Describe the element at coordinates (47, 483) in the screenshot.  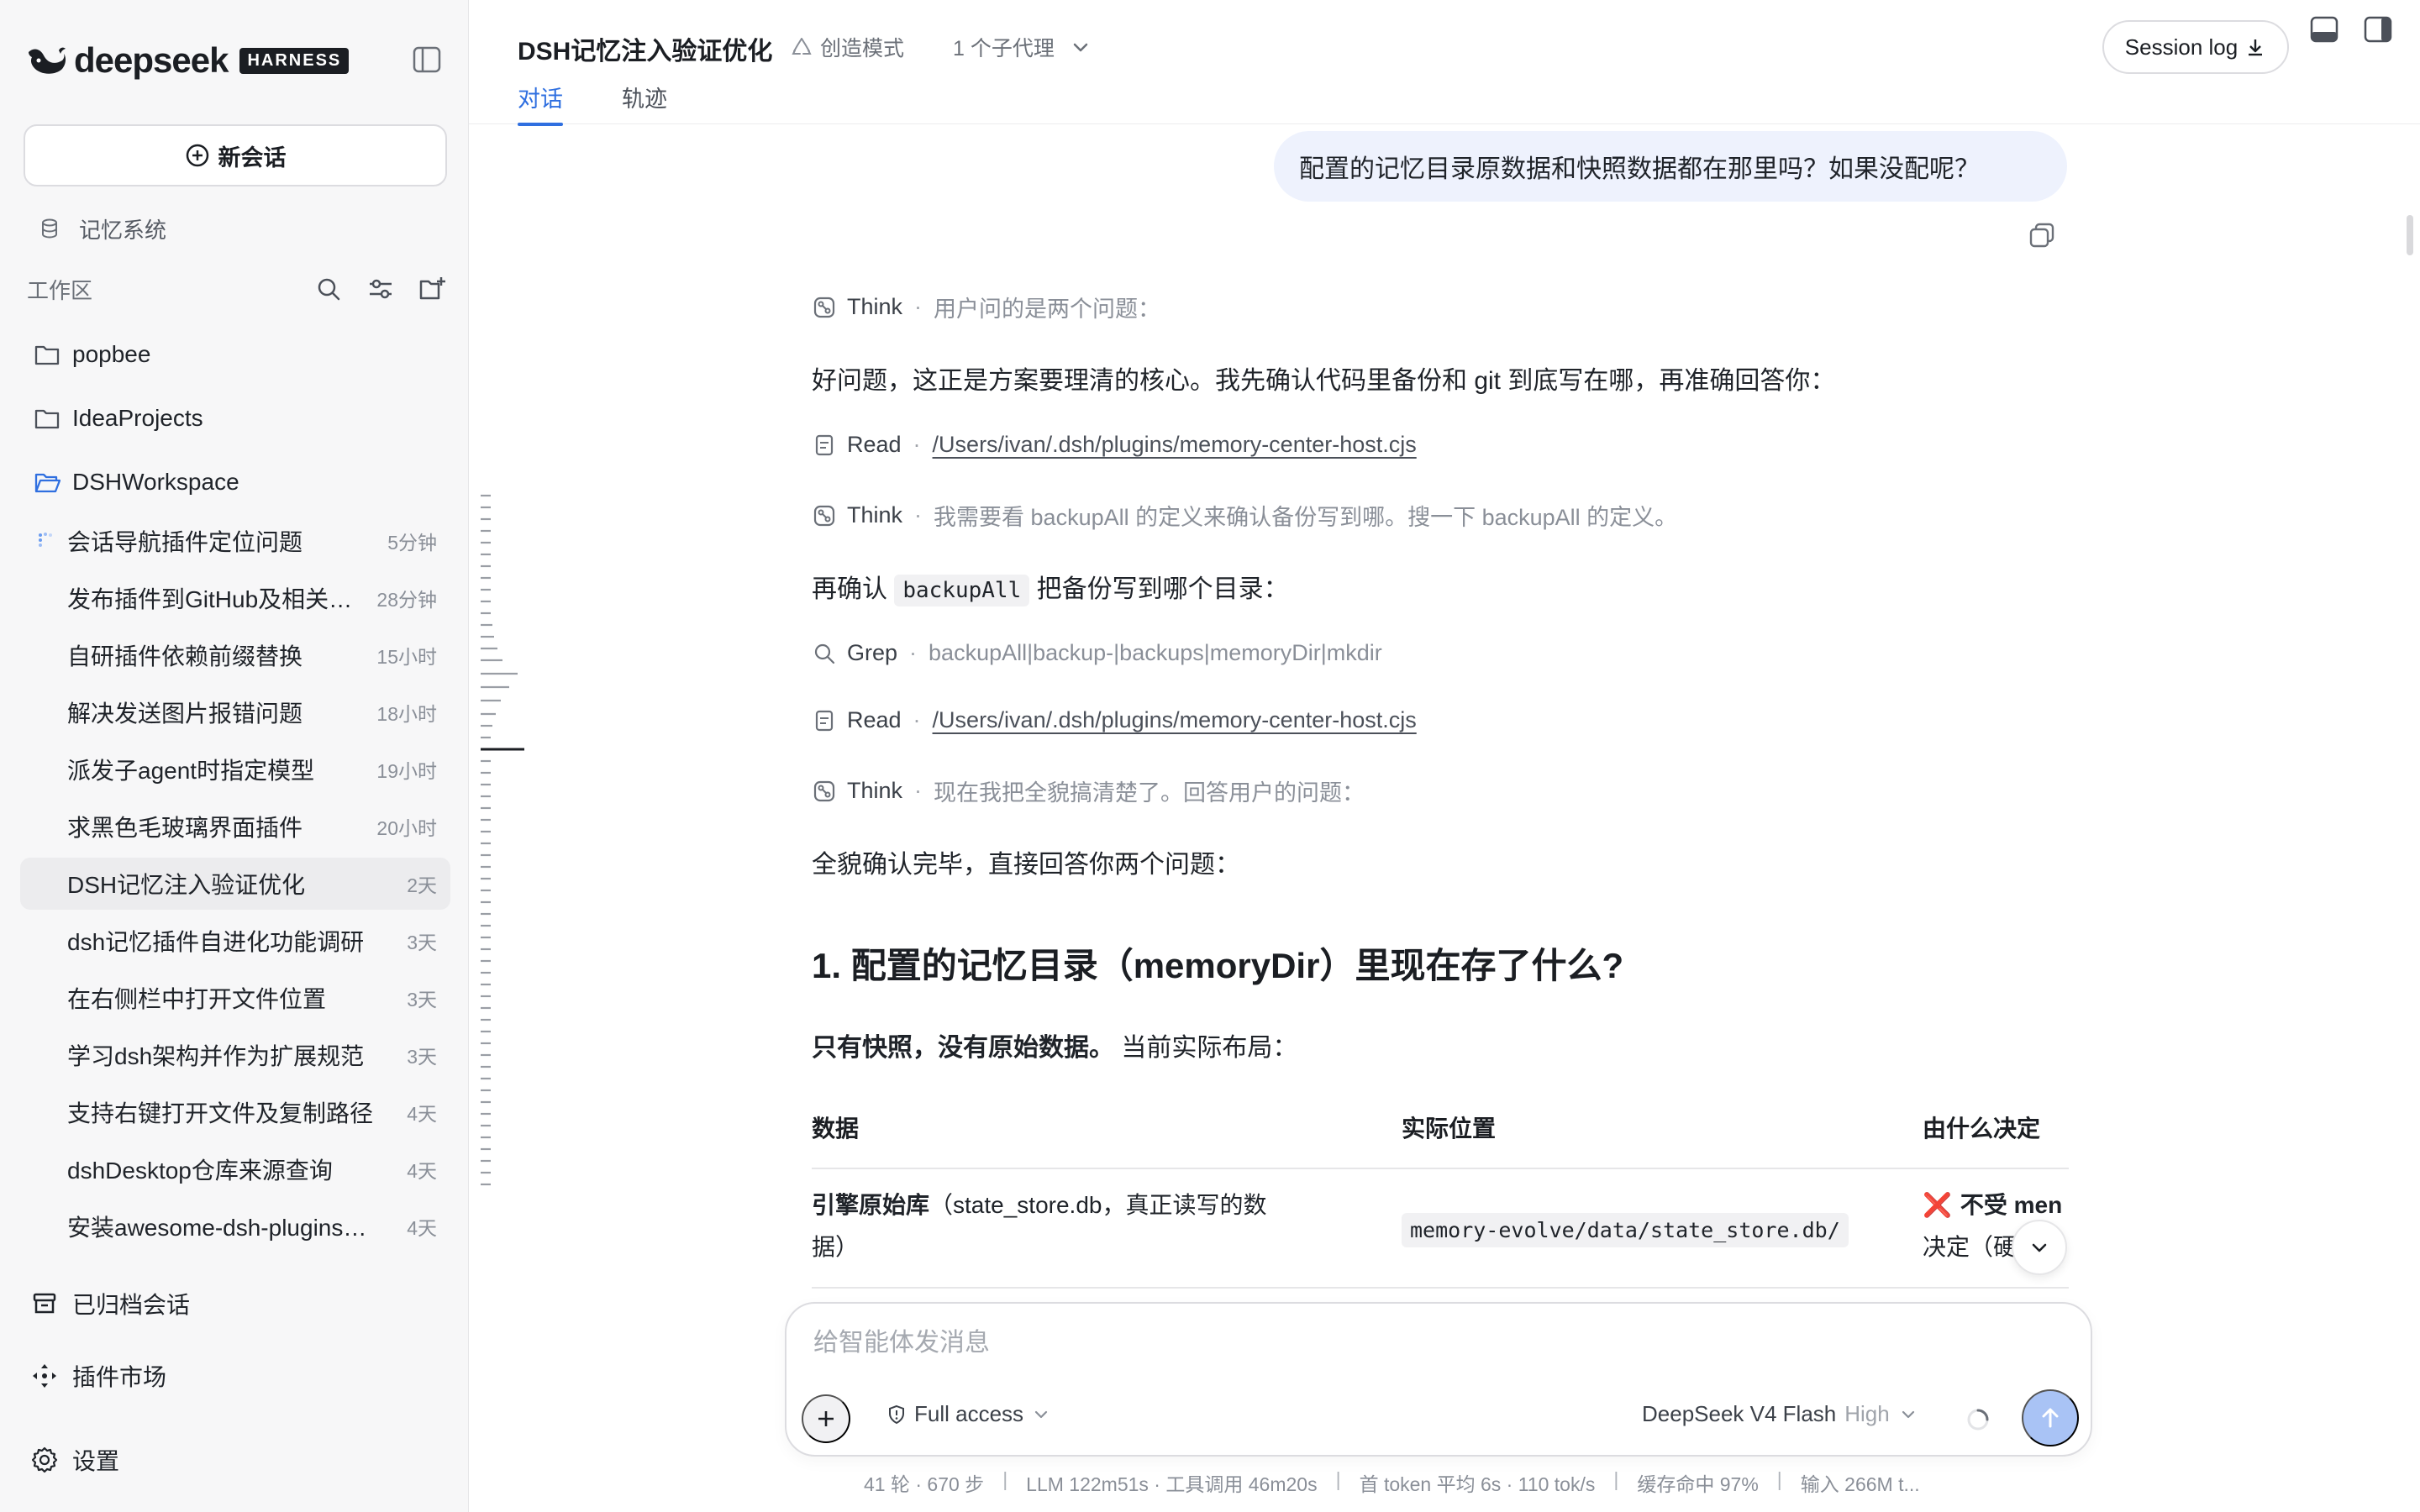
I see `folder-open-icon` at that location.